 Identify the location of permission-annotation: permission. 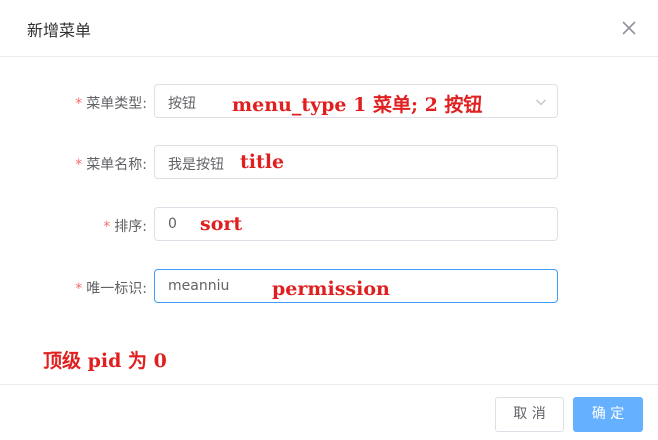
(331, 289).